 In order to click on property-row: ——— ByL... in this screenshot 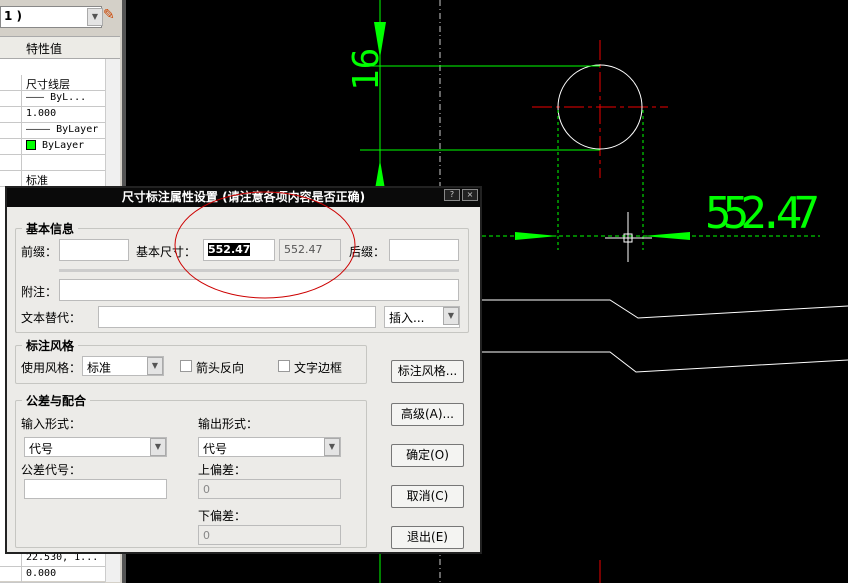, I will do `click(52, 99)`.